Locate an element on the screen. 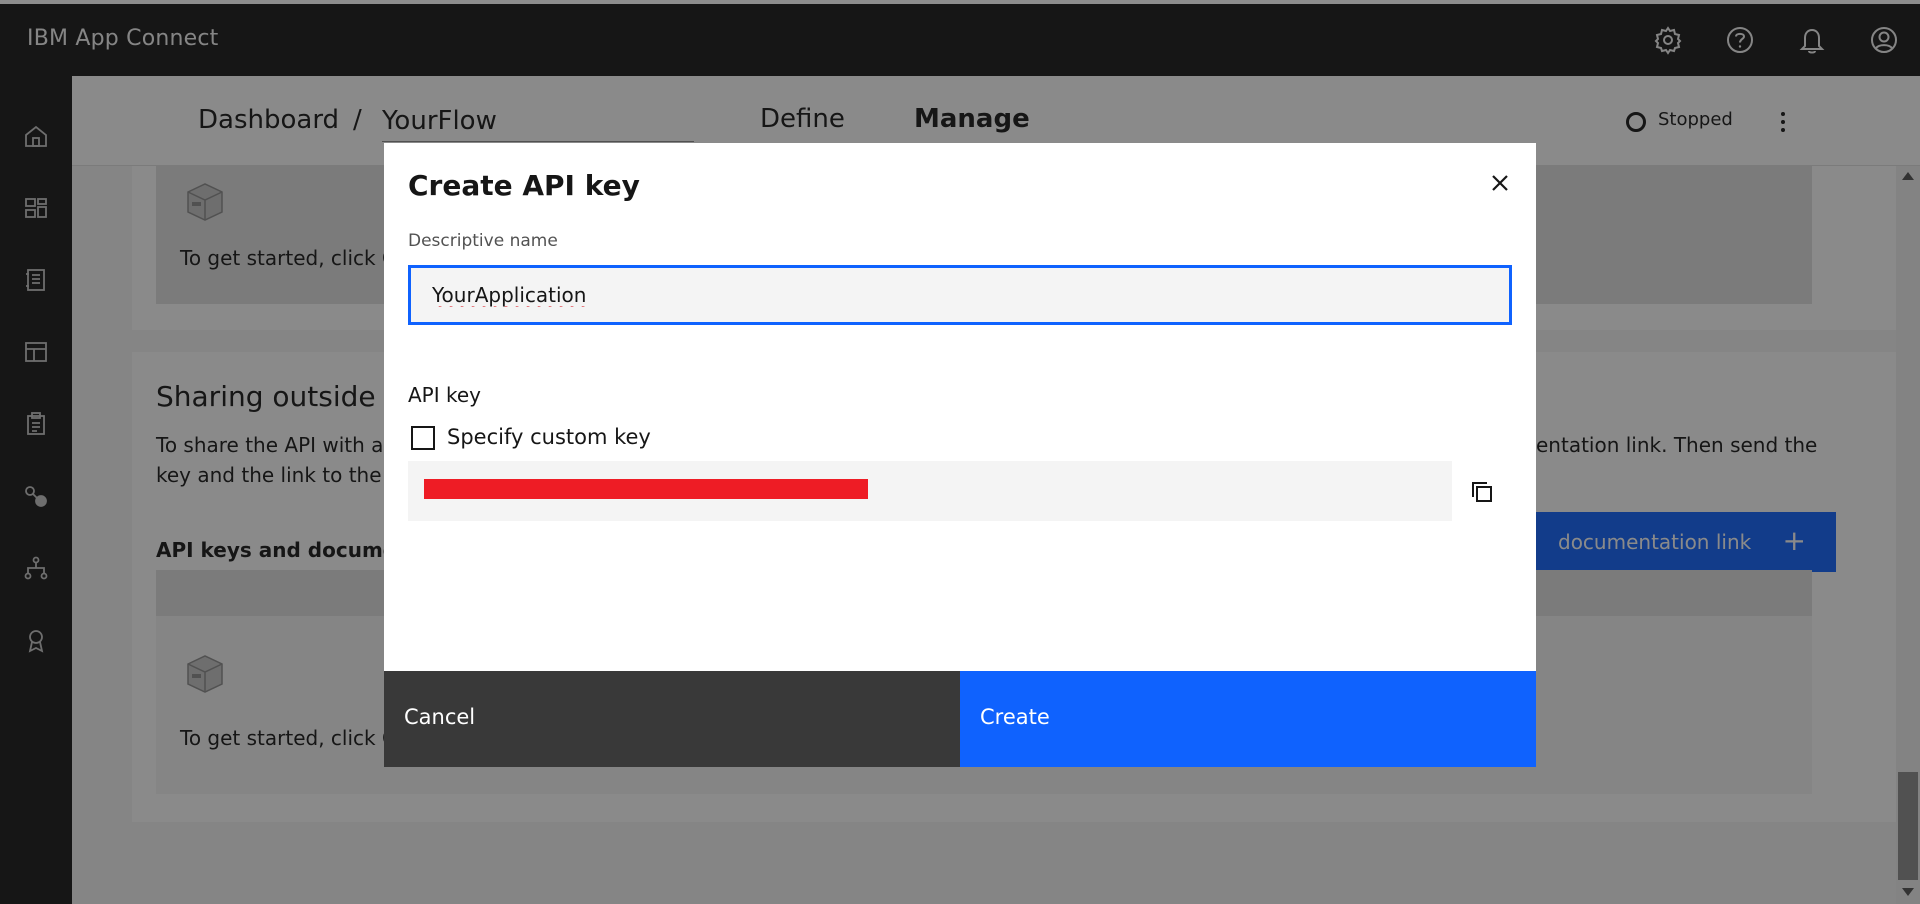 Image resolution: width=1920 pixels, height=904 pixels. copy-icon is located at coordinates (1482, 492).